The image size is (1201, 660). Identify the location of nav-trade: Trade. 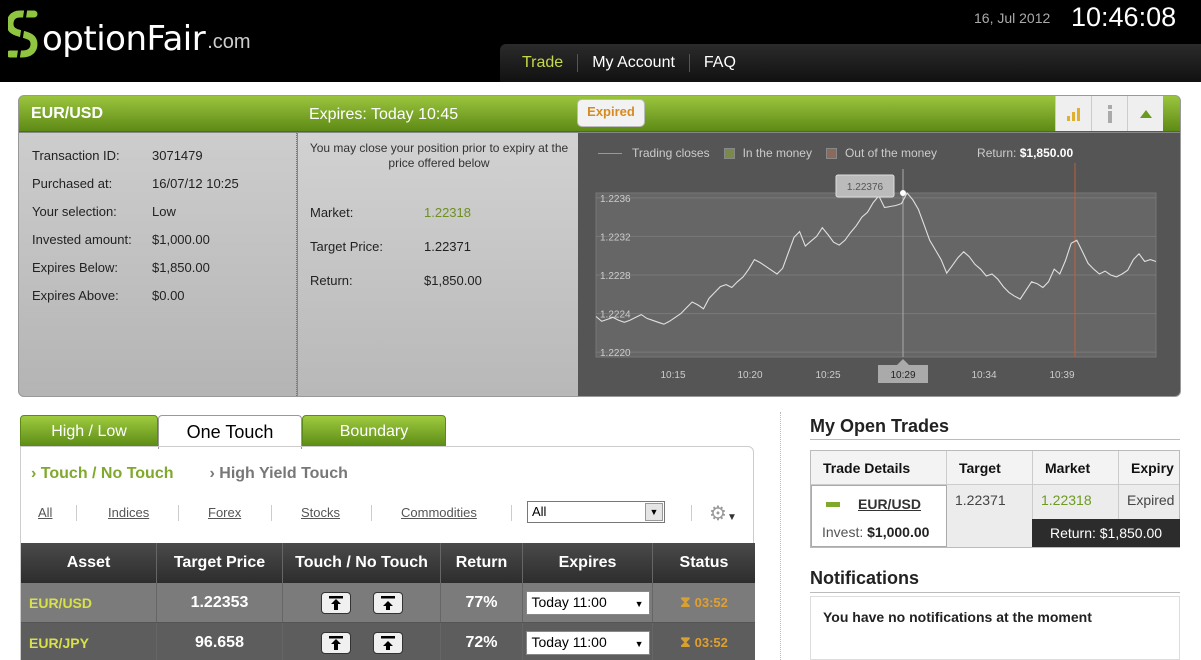
(539, 63).